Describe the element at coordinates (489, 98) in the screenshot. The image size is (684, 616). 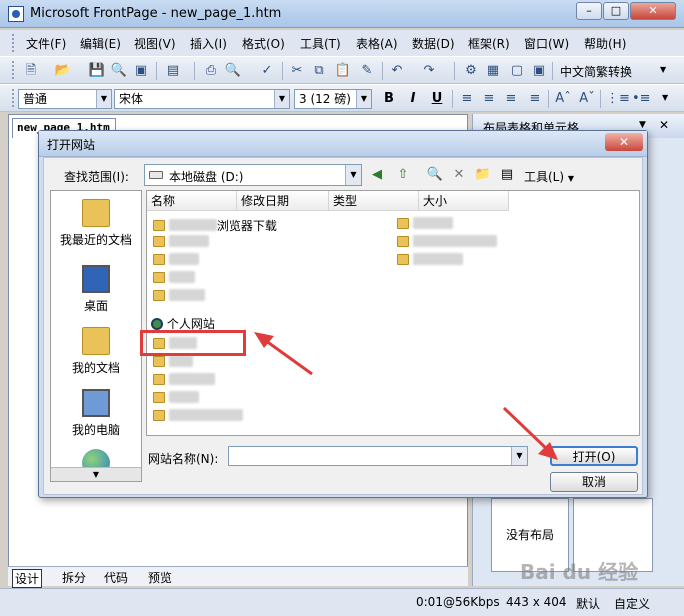
I see `align-center-icon: ≡` at that location.